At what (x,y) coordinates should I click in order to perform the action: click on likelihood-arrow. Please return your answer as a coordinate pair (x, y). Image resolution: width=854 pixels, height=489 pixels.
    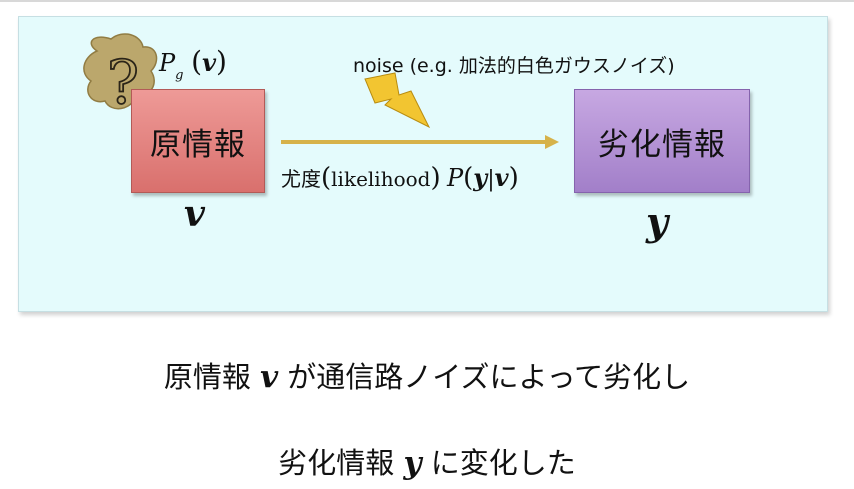
    Looking at the image, I should click on (420, 142).